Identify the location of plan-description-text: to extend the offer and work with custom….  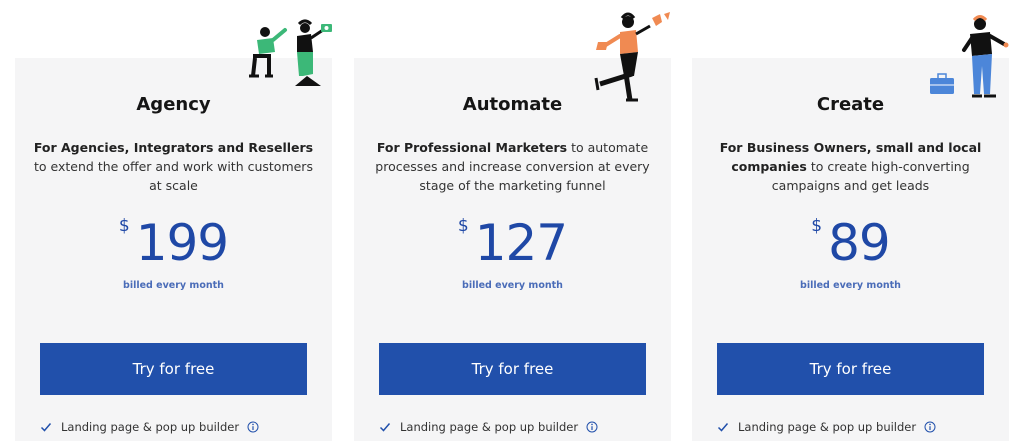
(173, 176).